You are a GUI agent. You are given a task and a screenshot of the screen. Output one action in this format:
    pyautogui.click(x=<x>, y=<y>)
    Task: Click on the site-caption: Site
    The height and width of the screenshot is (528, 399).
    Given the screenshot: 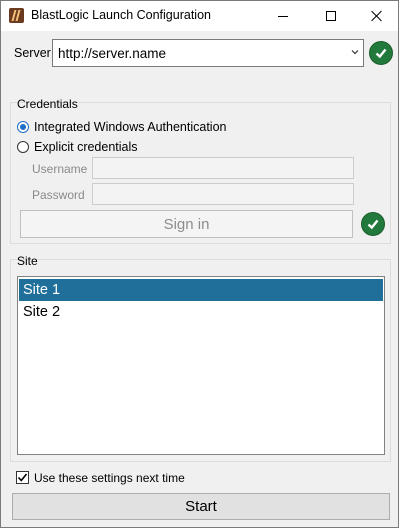 What is the action you would take?
    pyautogui.click(x=27, y=261)
    